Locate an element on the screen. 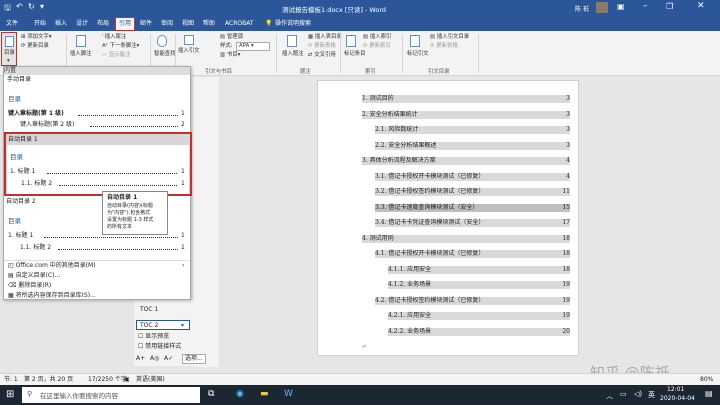 Image resolution: width=720 pixels, height=405 pixels. toc-button: 目录 ▾ is located at coordinates (9, 49).